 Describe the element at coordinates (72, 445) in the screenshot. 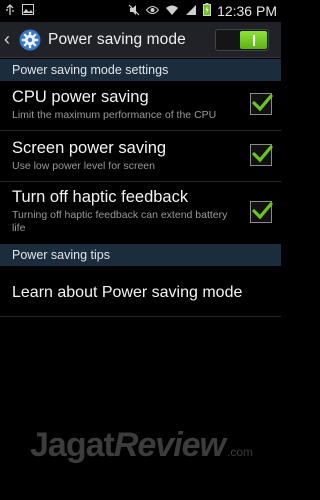

I see `watermark-part1: Jagat` at that location.